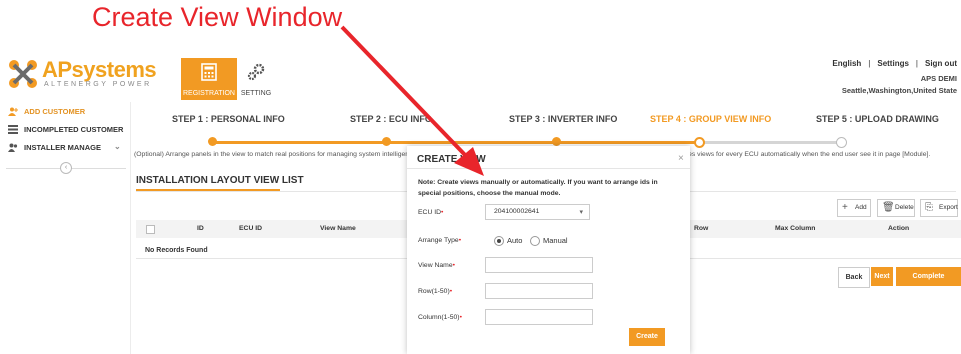  Describe the element at coordinates (681, 158) in the screenshot. I see `close-icon: ×` at that location.